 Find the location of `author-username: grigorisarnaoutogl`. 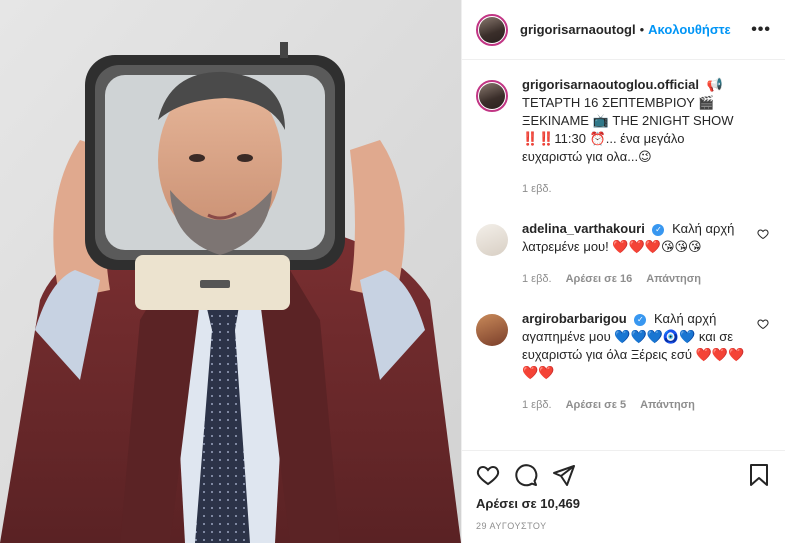

author-username: grigorisarnaoutogl is located at coordinates (578, 29).